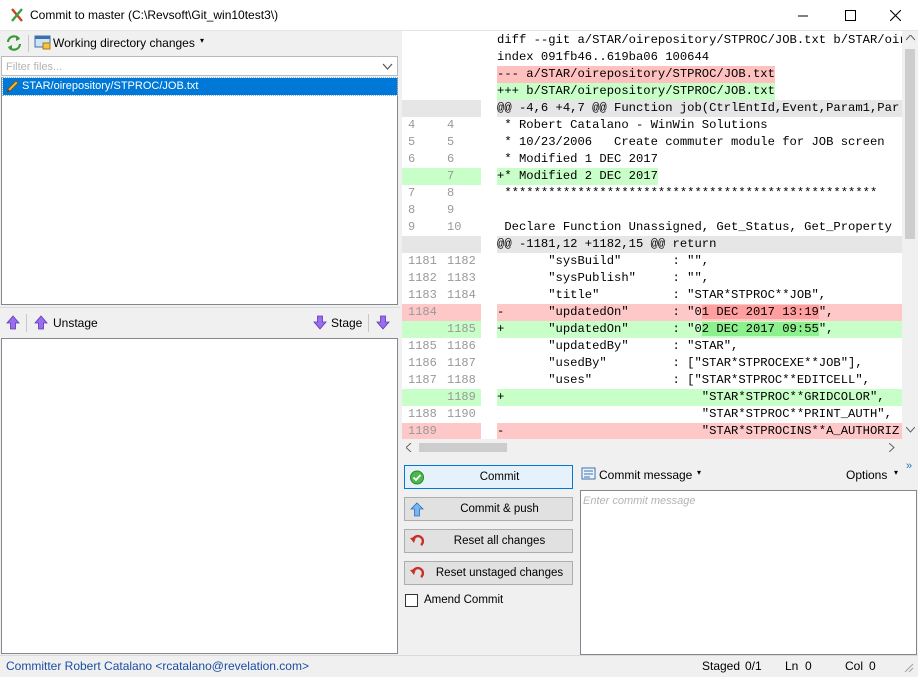 This screenshot has height=677, width=918. Describe the element at coordinates (75, 323) in the screenshot. I see `unstage-label: Unstage` at that location.